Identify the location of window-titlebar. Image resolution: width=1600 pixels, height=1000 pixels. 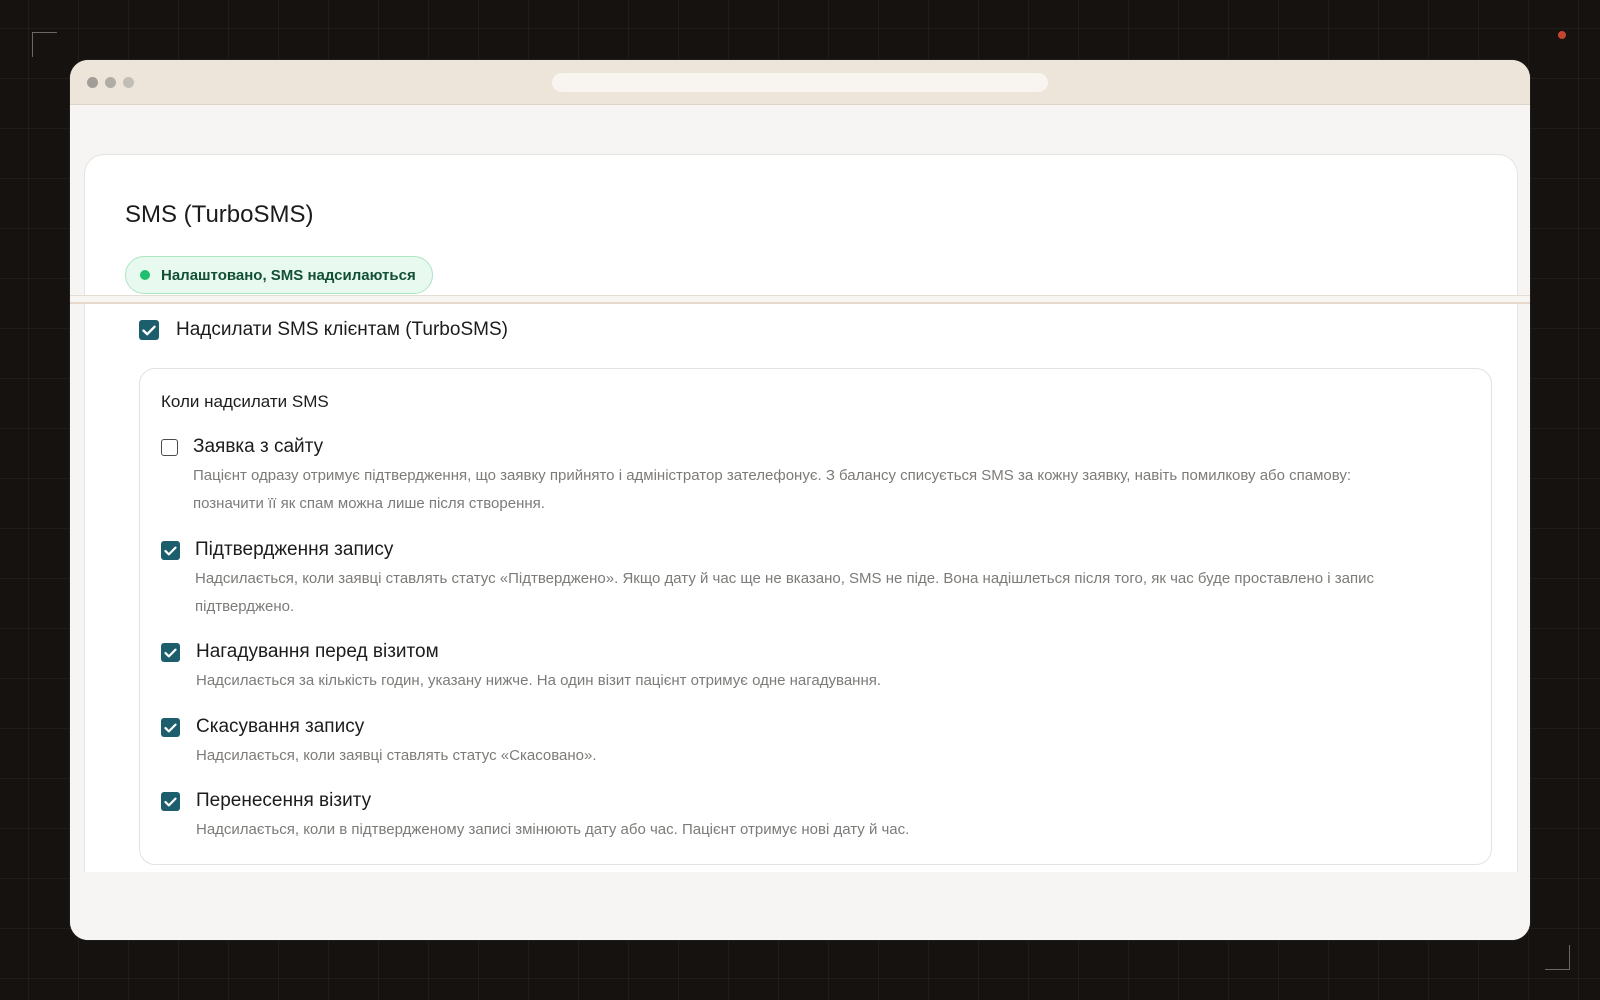
(800, 82).